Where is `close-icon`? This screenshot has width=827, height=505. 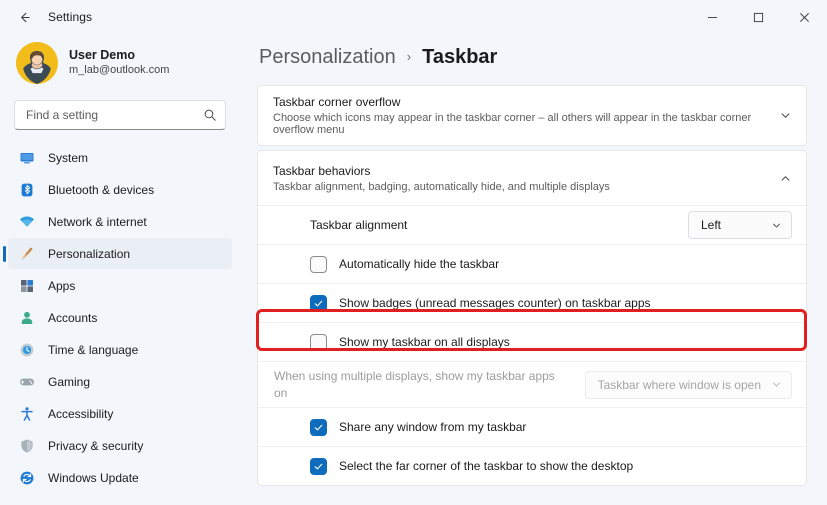
close-icon is located at coordinates (804, 17).